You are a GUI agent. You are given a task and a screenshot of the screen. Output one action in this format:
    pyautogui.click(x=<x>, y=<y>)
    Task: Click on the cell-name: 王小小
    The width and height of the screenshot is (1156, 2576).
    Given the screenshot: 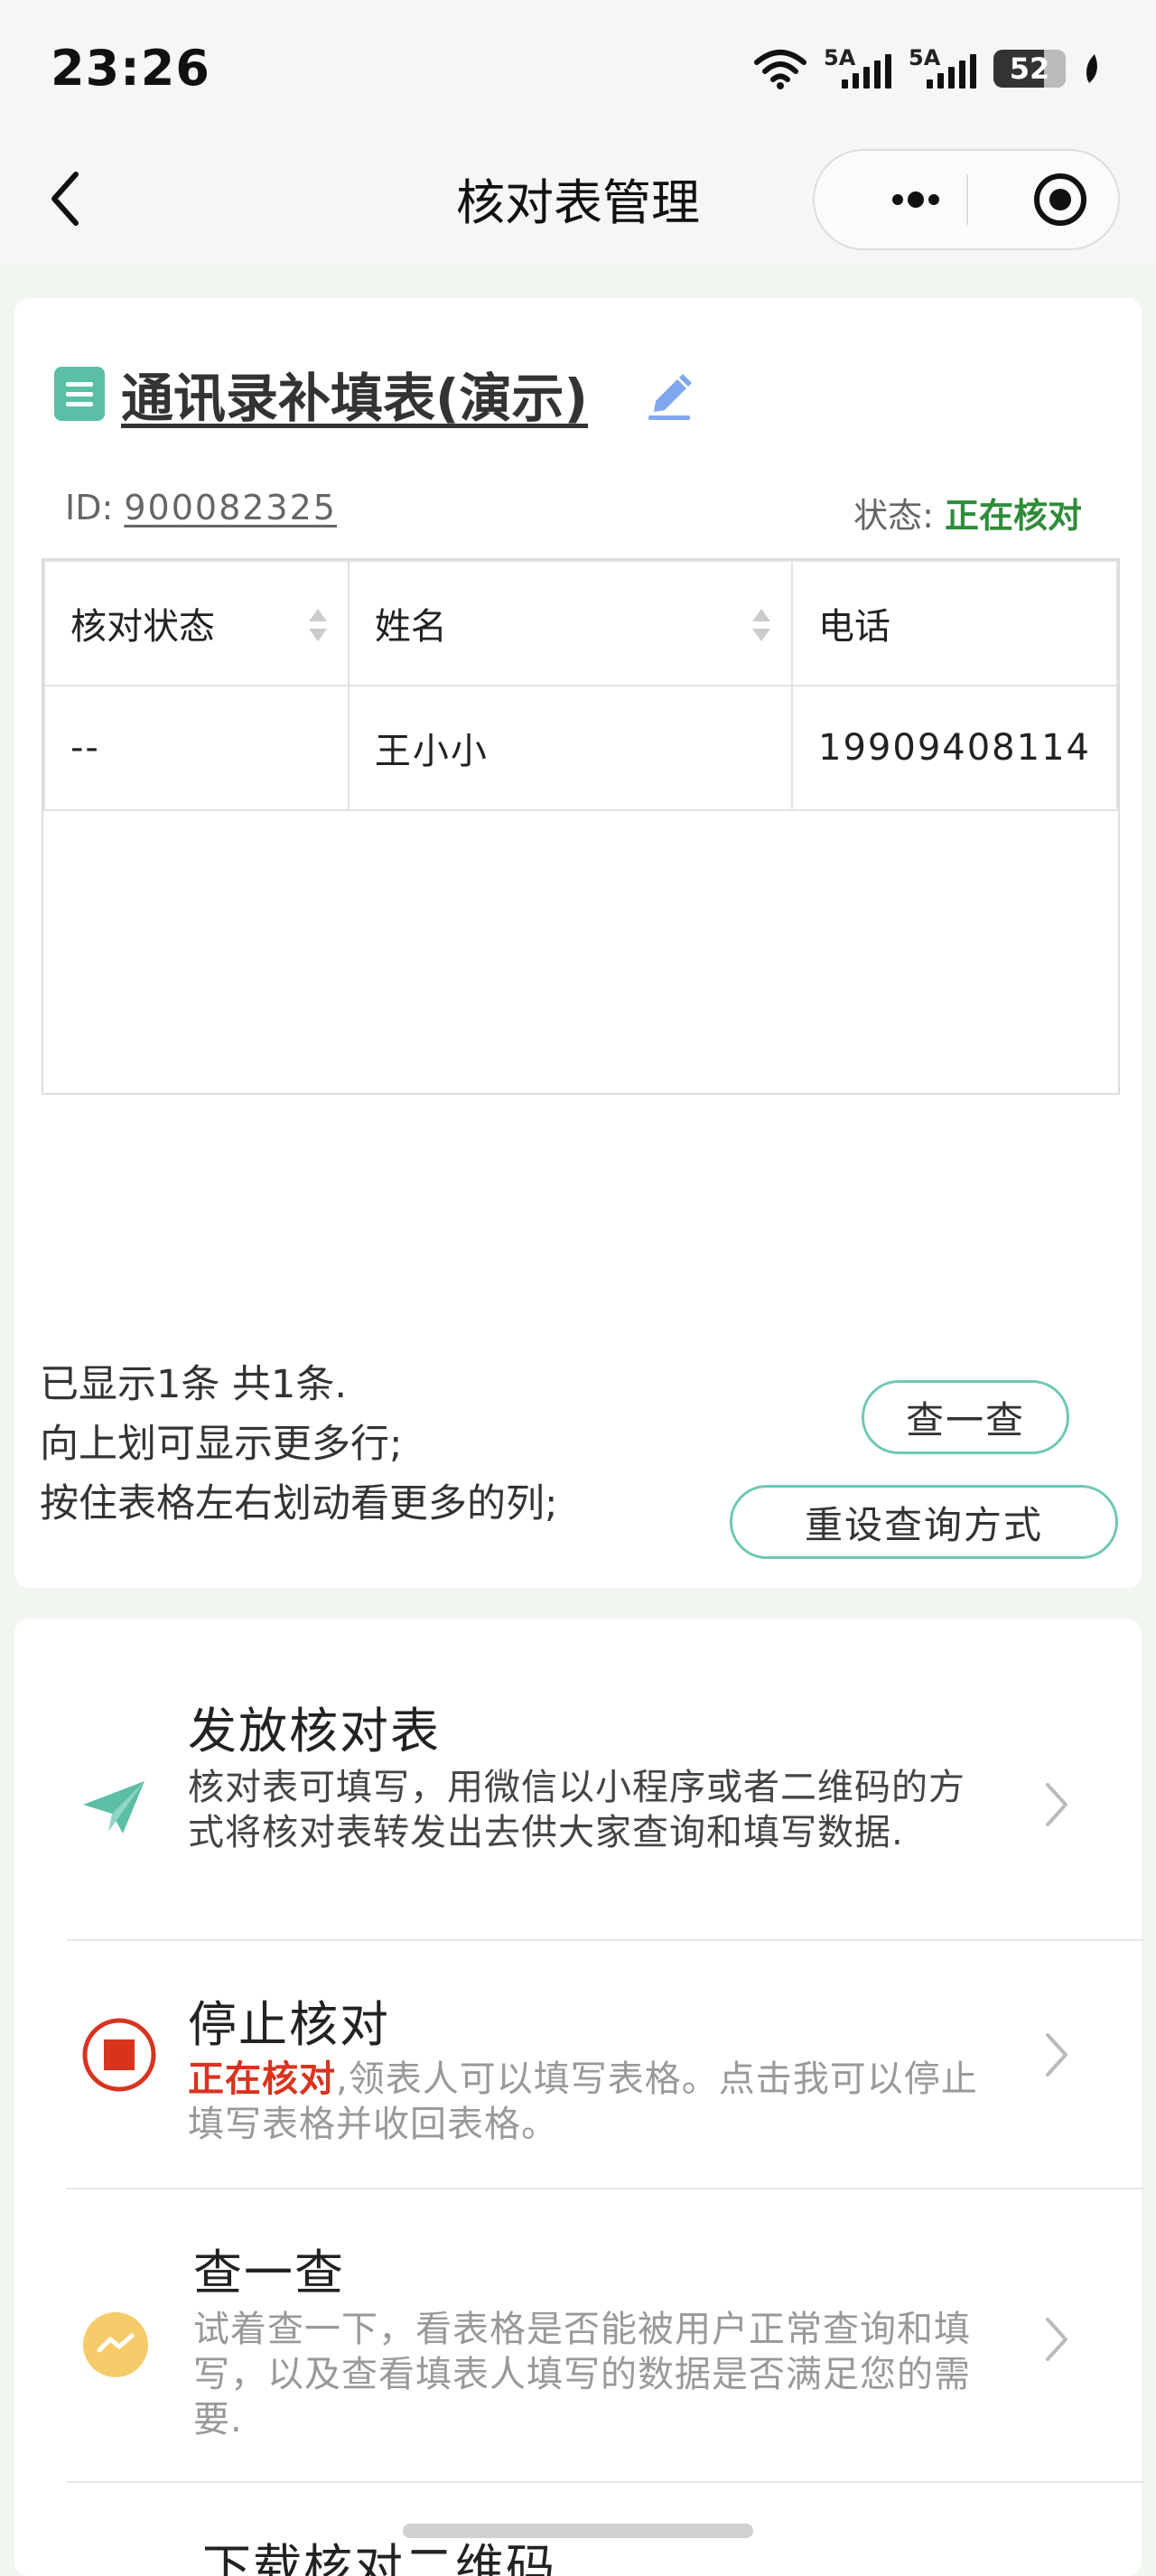 What is the action you would take?
    pyautogui.click(x=570, y=748)
    